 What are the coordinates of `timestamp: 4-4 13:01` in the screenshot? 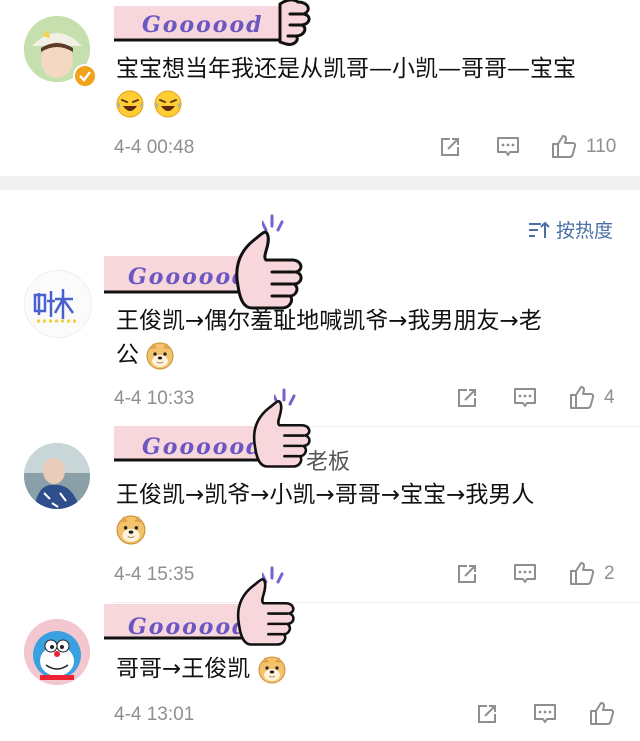 It's located at (154, 714).